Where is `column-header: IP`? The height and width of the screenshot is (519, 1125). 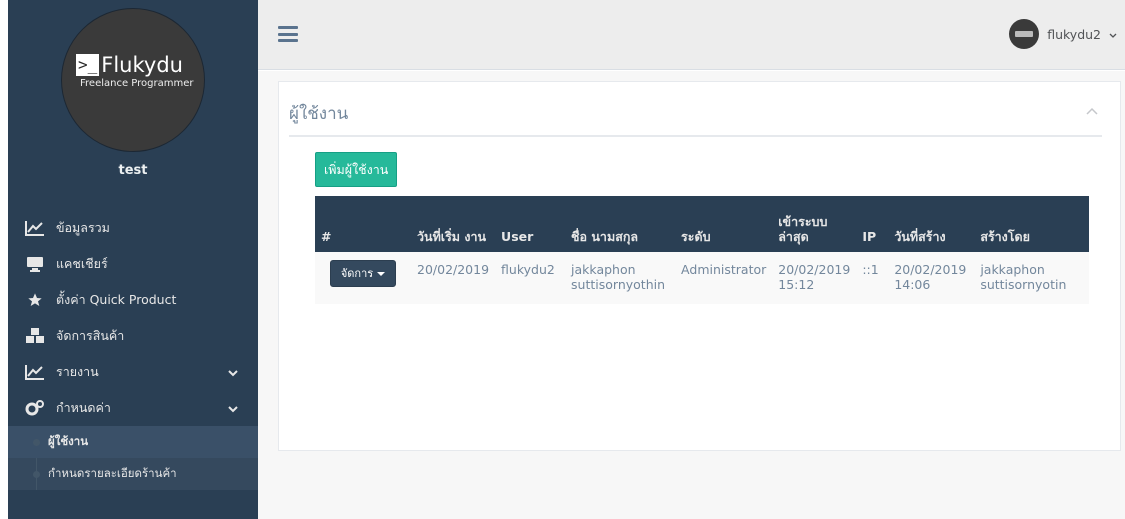 column-header: IP is located at coordinates (872, 224).